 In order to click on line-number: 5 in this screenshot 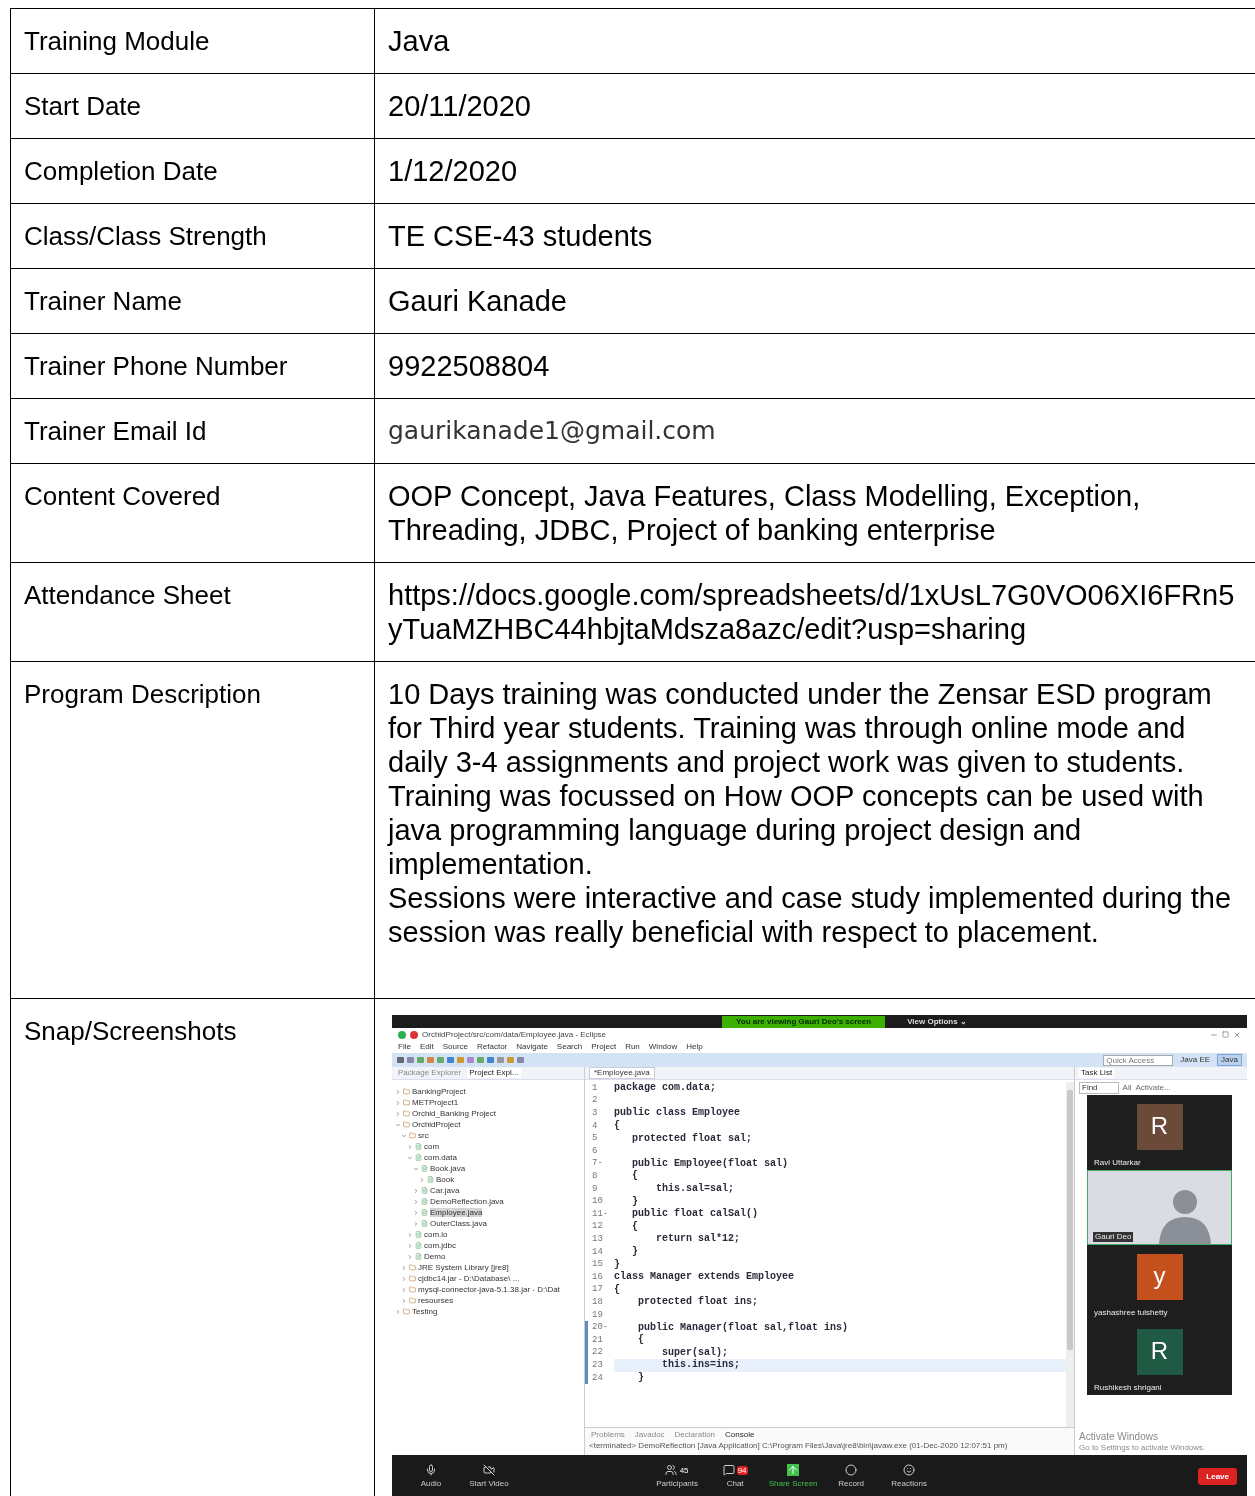, I will do `click(595, 1138)`.